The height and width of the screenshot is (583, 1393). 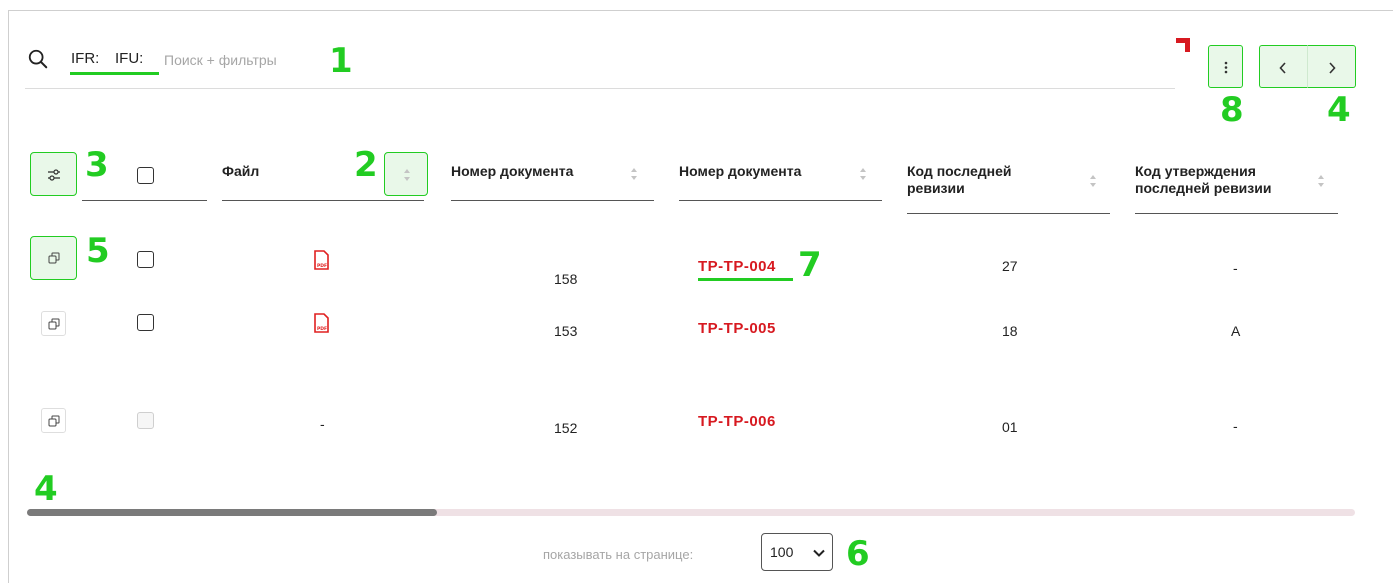 I want to click on prev-page-button, so click(x=1283, y=66).